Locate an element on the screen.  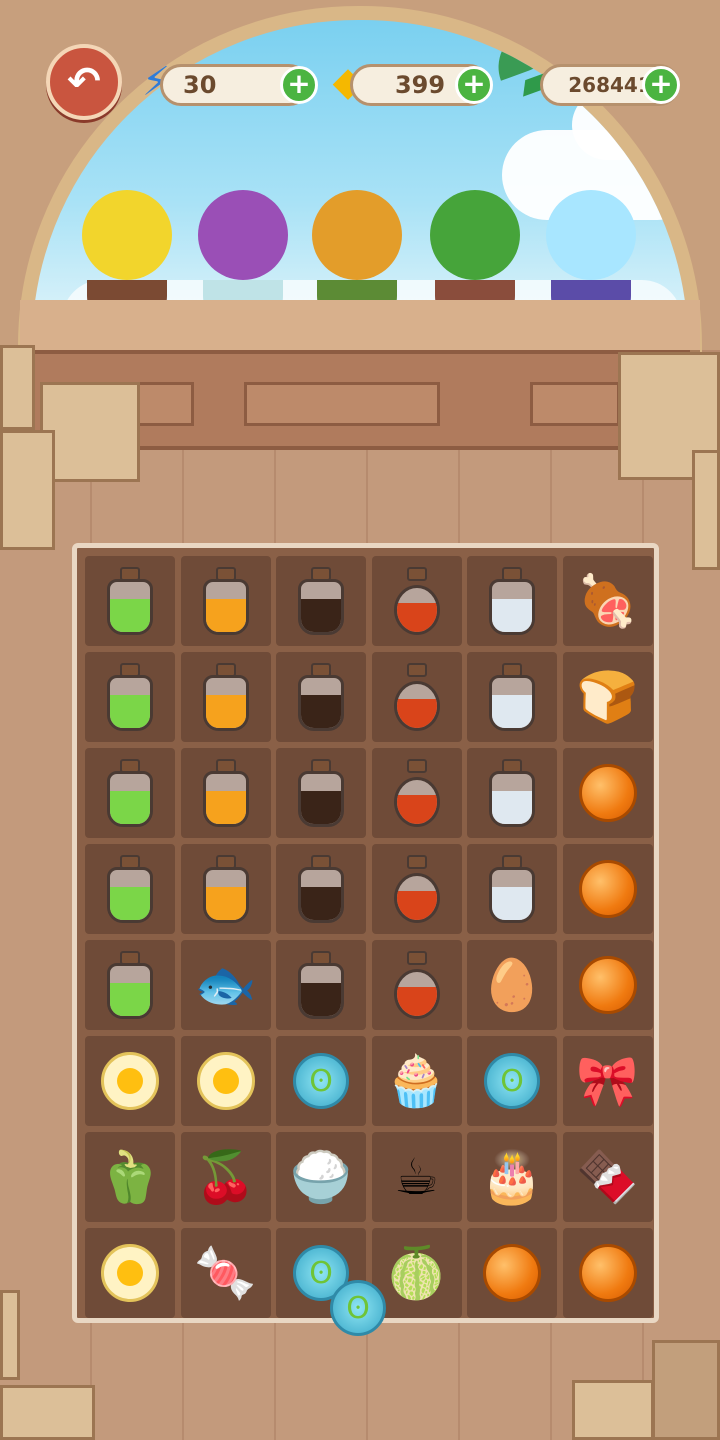
board-cell: 🧁 is located at coordinates (416, 1081).